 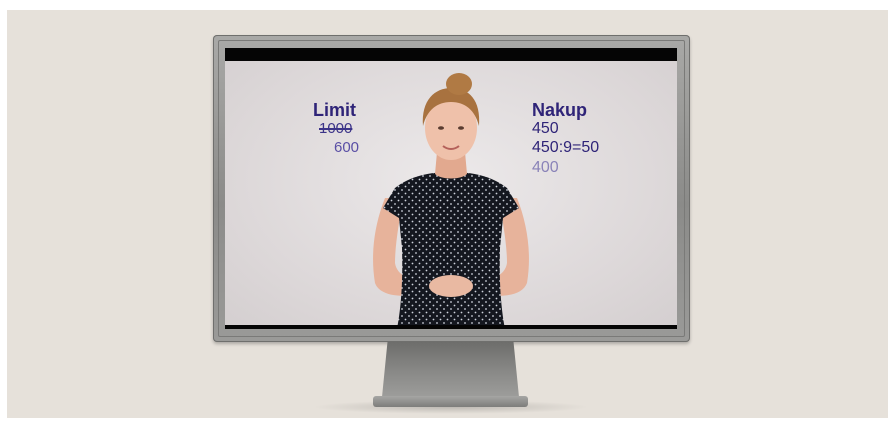 I want to click on nakup-line-2: 450:9=50, so click(x=566, y=147).